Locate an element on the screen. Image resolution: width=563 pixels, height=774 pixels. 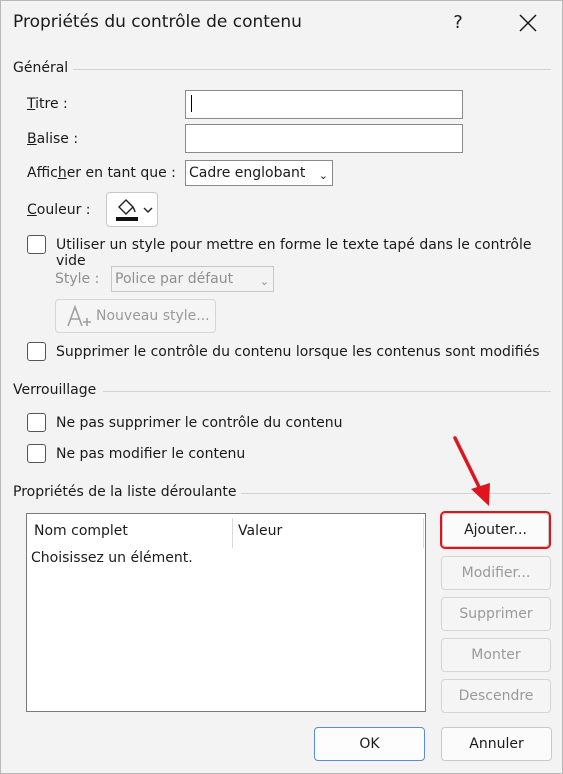
window-title: Propriétés du contrôle de contenu is located at coordinates (157, 22).